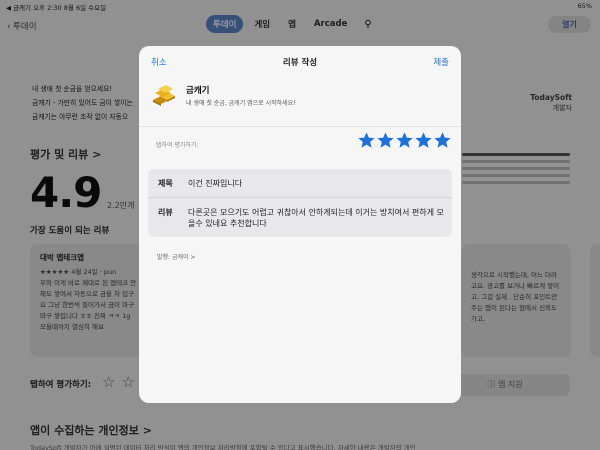 This screenshot has width=600, height=450. Describe the element at coordinates (165, 183) in the screenshot. I see `title-label: 제목` at that location.